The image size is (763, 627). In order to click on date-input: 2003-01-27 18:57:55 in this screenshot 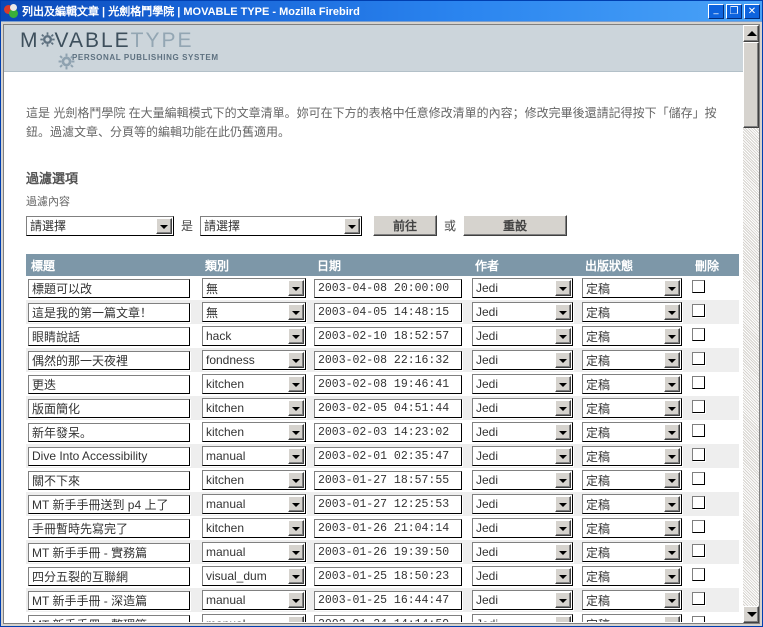, I will do `click(388, 480)`.